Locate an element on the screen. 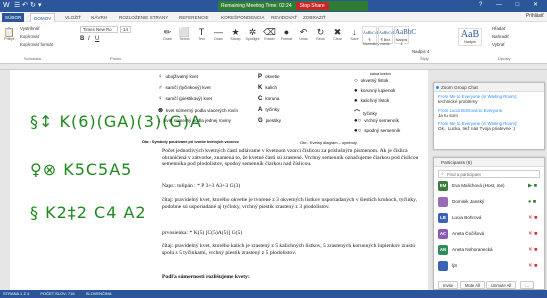  participant-row: ǉS ✕ ■ is located at coordinates (491, 266).